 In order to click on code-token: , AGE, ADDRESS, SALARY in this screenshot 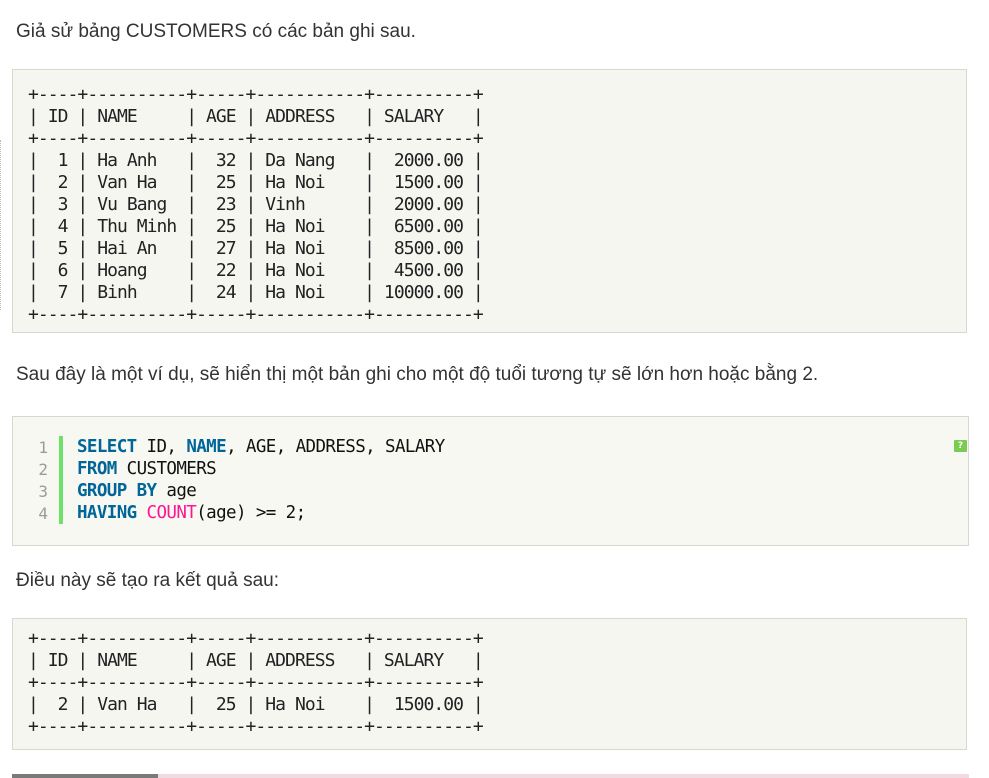, I will do `click(335, 447)`.